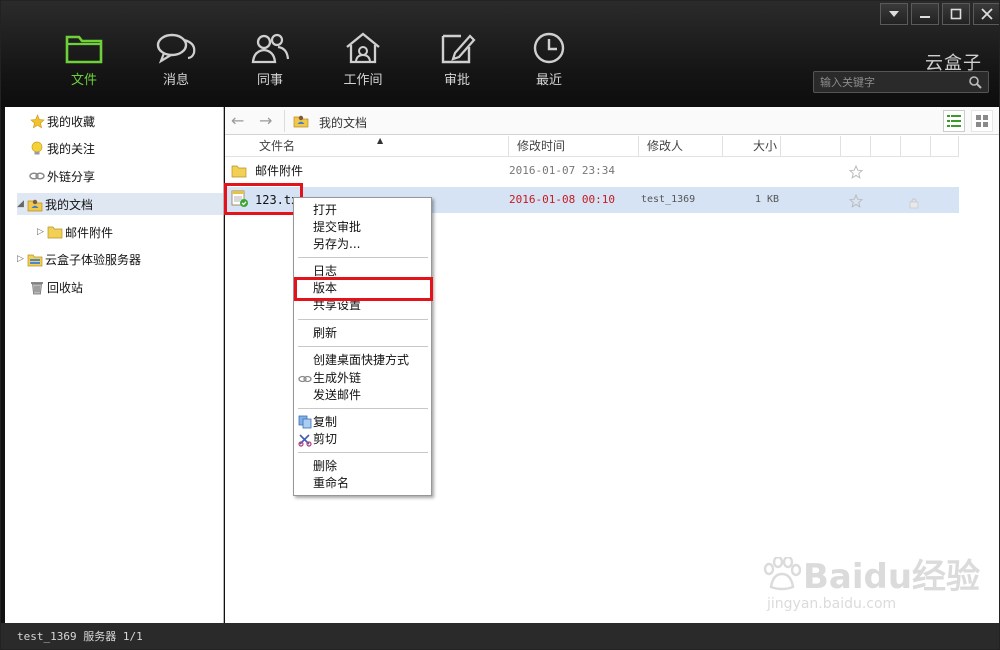  Describe the element at coordinates (681, 146) in the screenshot. I see `column-header-modifier: 修改人` at that location.